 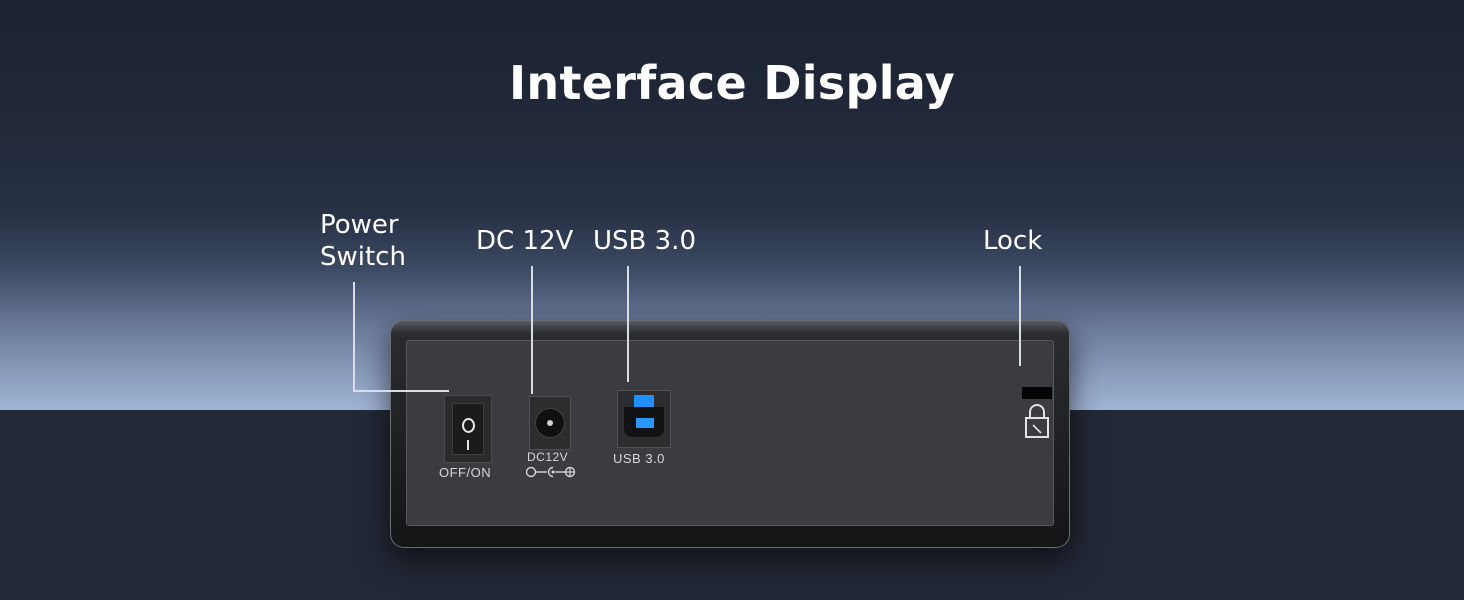 What do you see at coordinates (550, 472) in the screenshot?
I see `dc-polarity-icon` at bounding box center [550, 472].